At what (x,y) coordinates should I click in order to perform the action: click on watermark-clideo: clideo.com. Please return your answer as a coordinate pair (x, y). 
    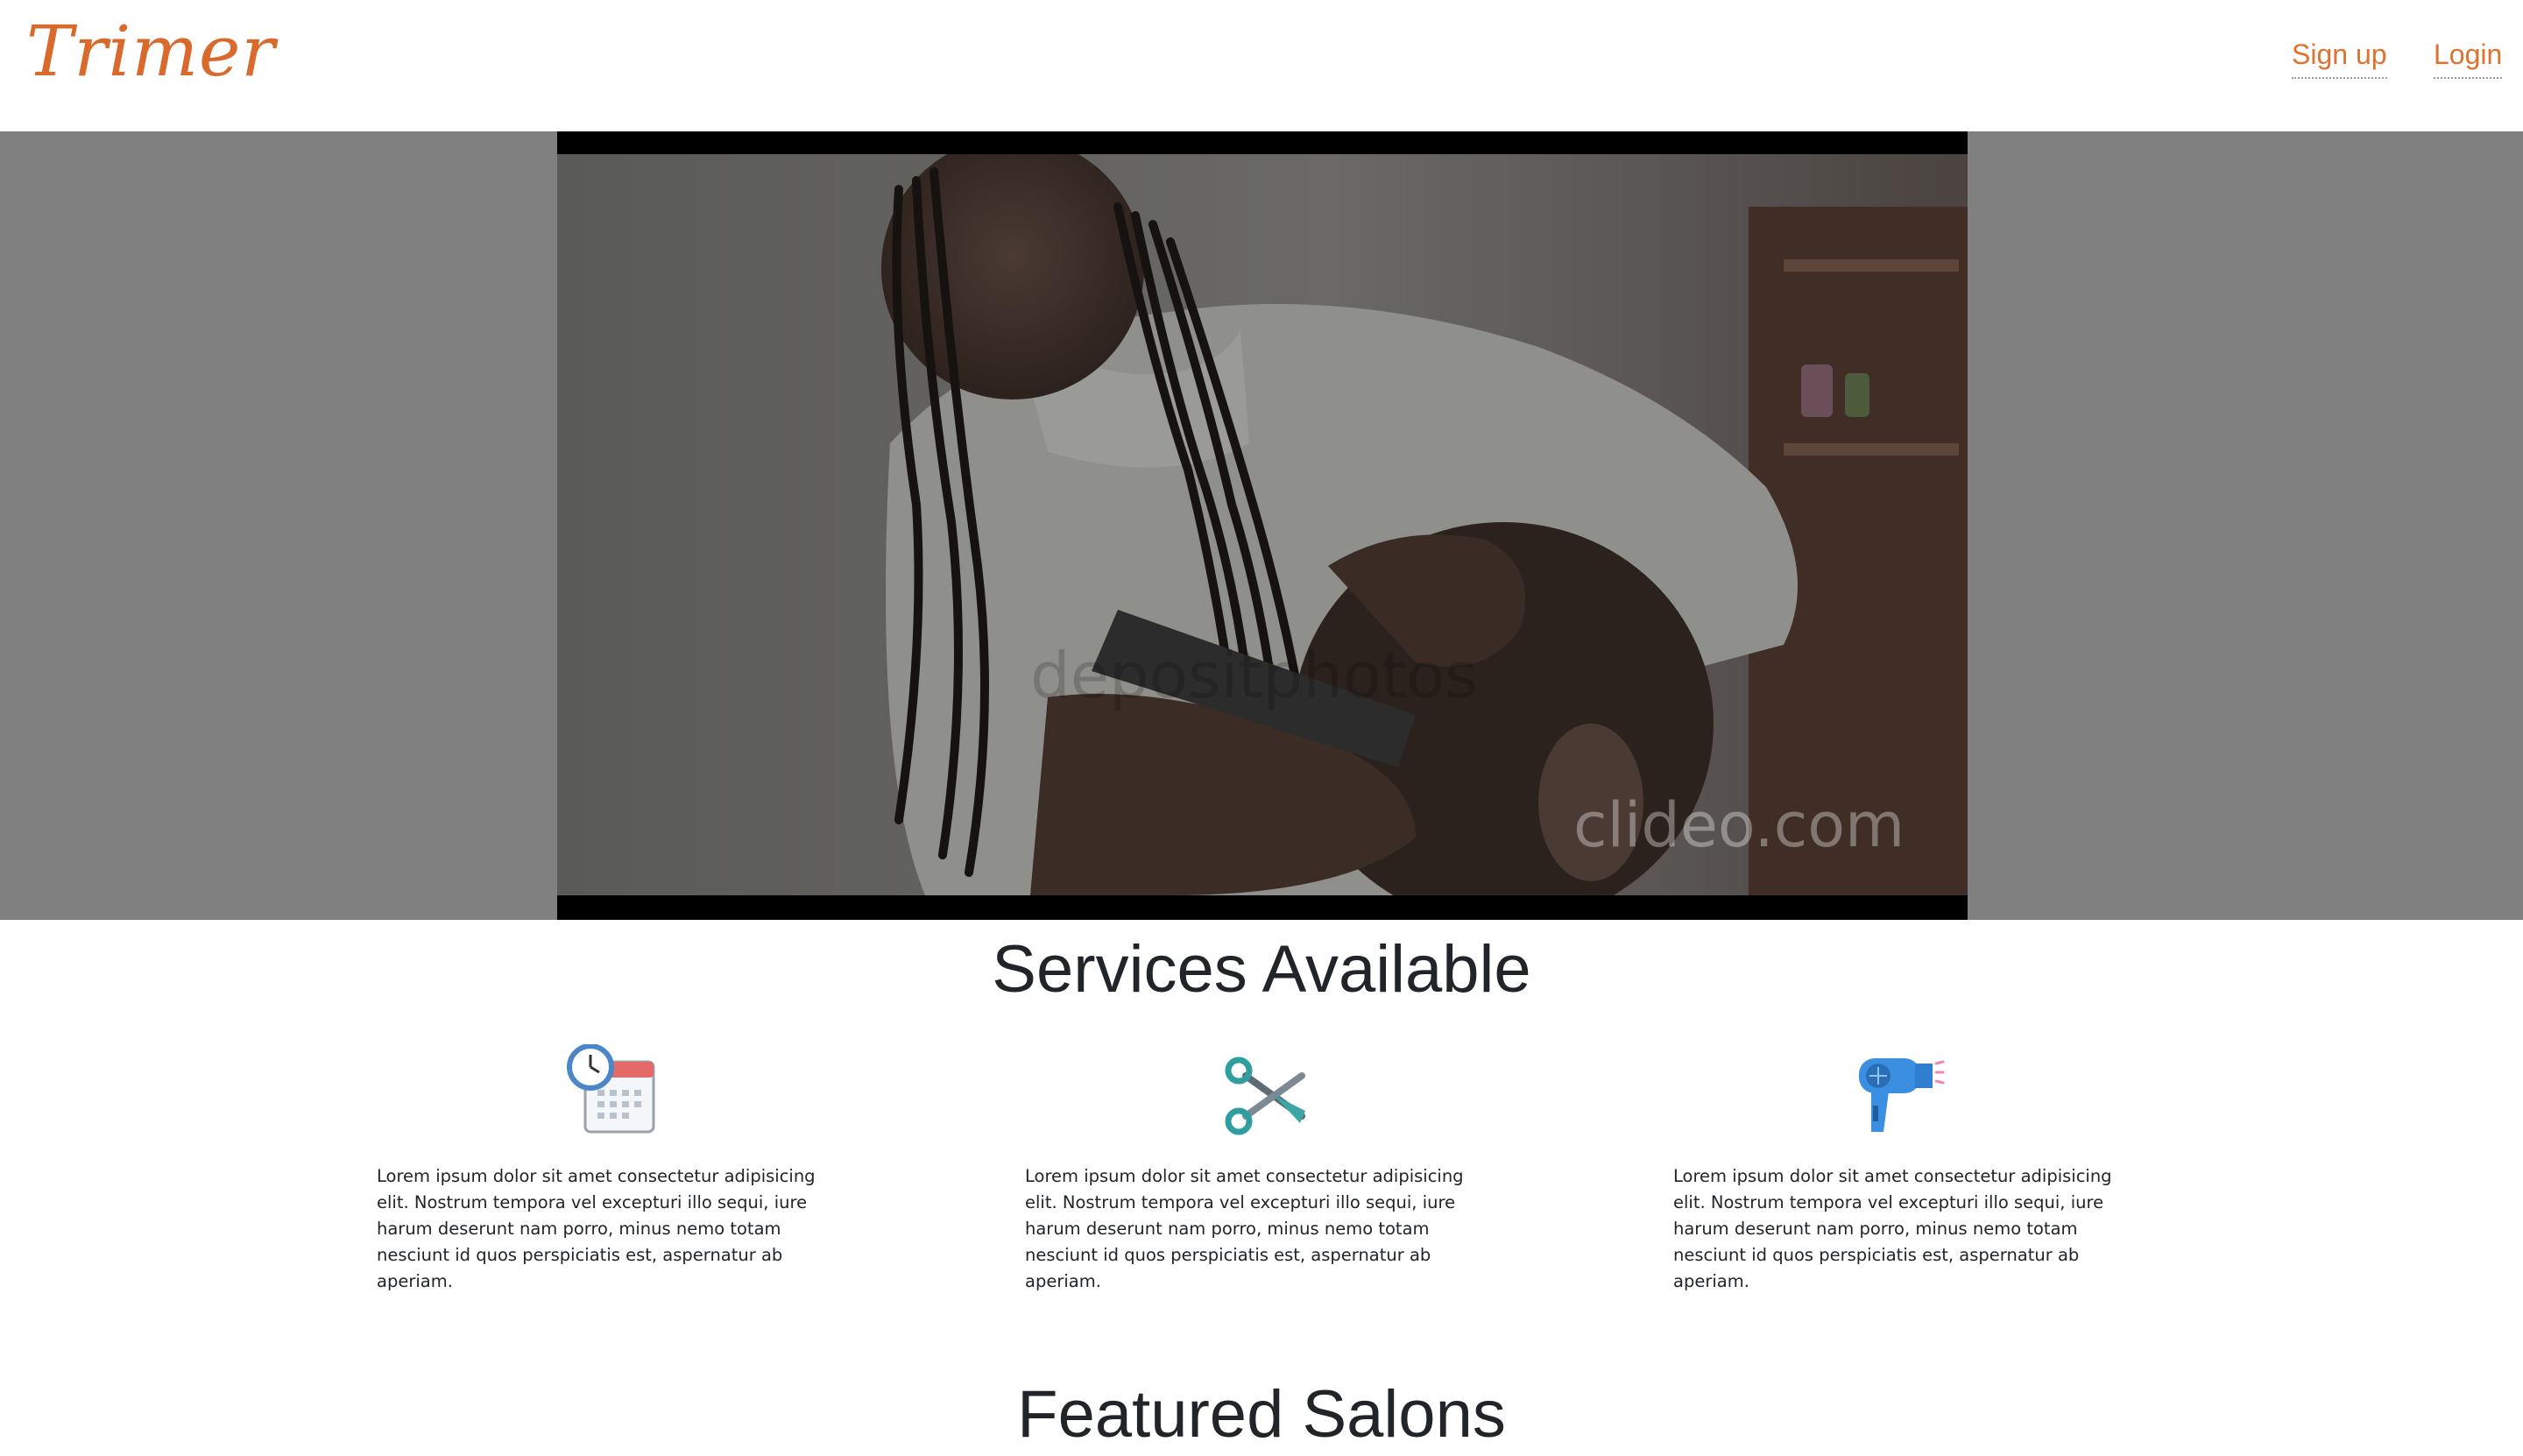
    Looking at the image, I should click on (1739, 825).